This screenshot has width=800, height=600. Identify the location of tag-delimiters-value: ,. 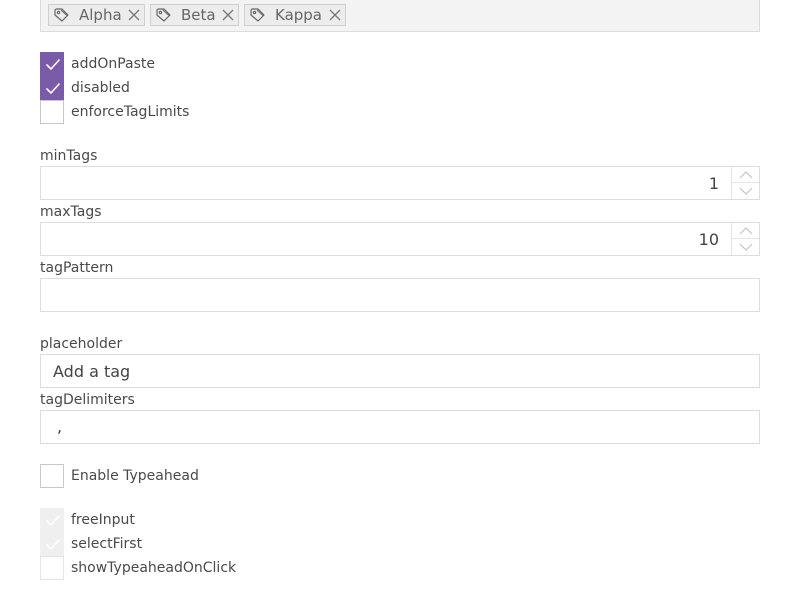
(60, 426).